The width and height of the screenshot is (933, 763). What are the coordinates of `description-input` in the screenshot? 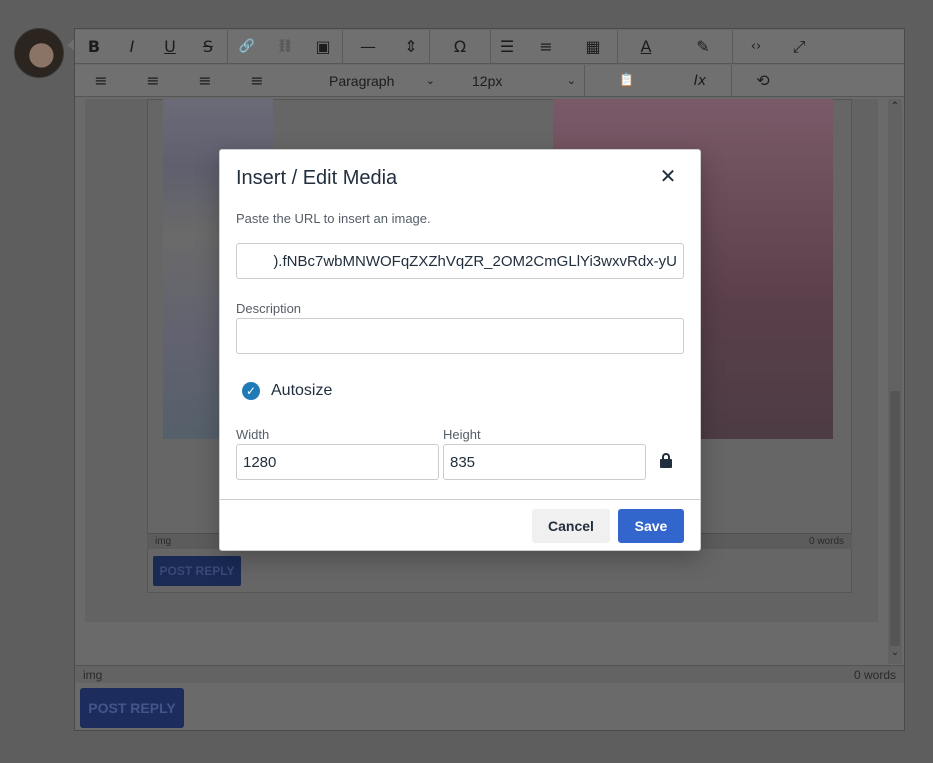 It's located at (460, 336).